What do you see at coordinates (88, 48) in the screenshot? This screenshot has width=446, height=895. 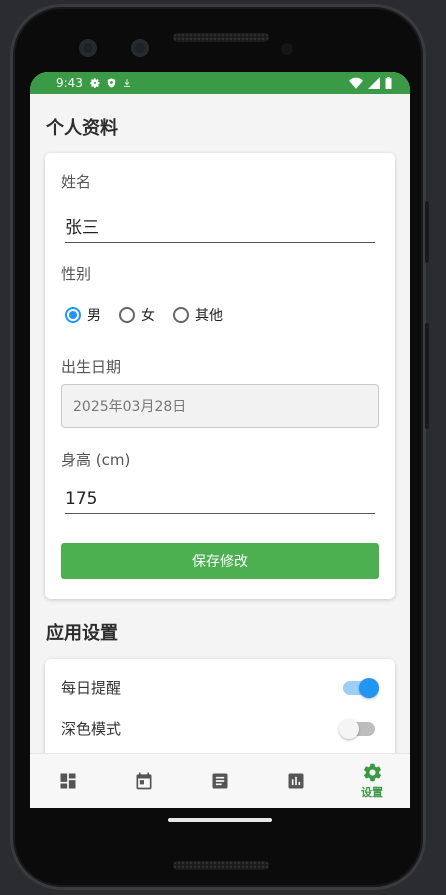 I see `front-camera-left` at bounding box center [88, 48].